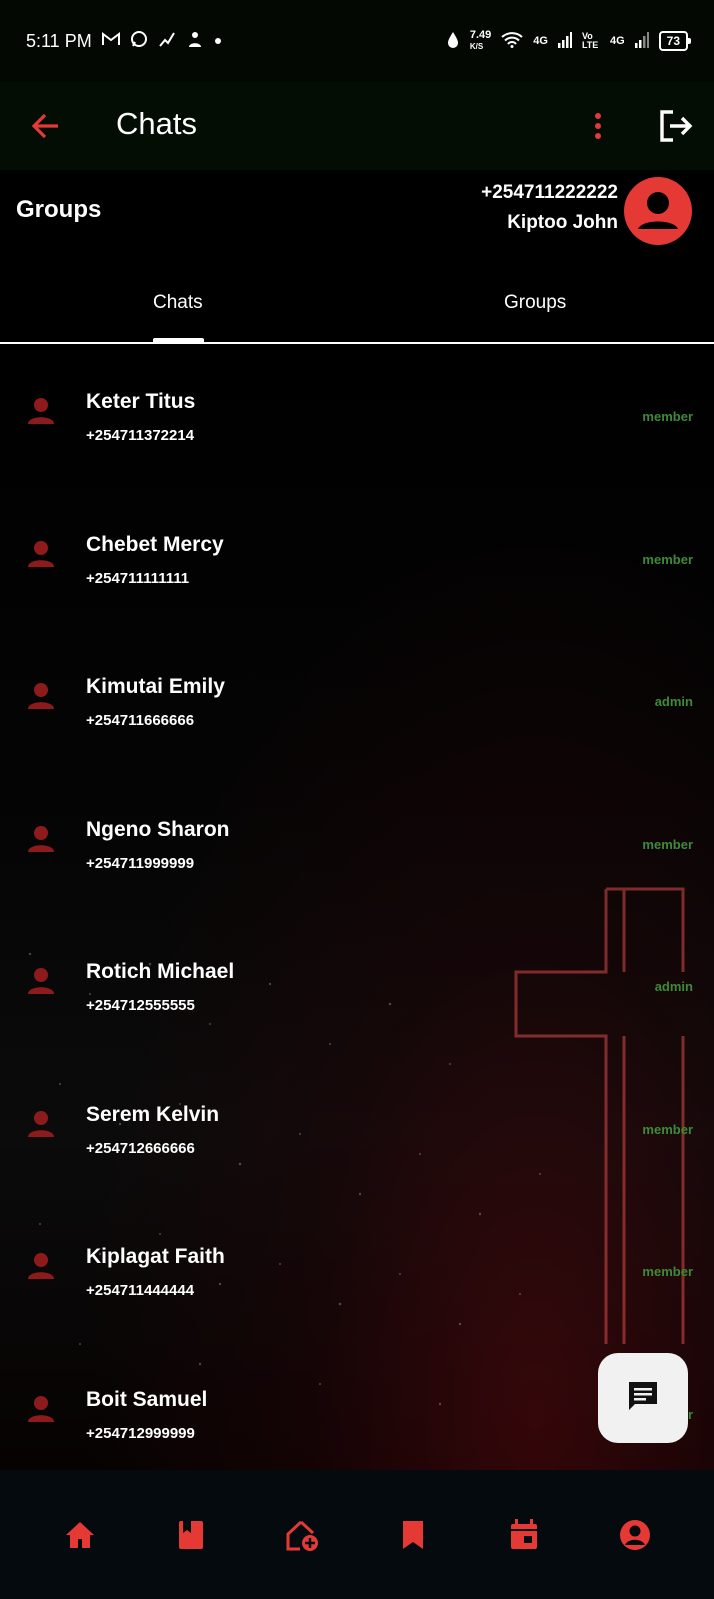 This screenshot has height=1599, width=714. What do you see at coordinates (155, 544) in the screenshot?
I see `contact-name: Chebet Mercy` at bounding box center [155, 544].